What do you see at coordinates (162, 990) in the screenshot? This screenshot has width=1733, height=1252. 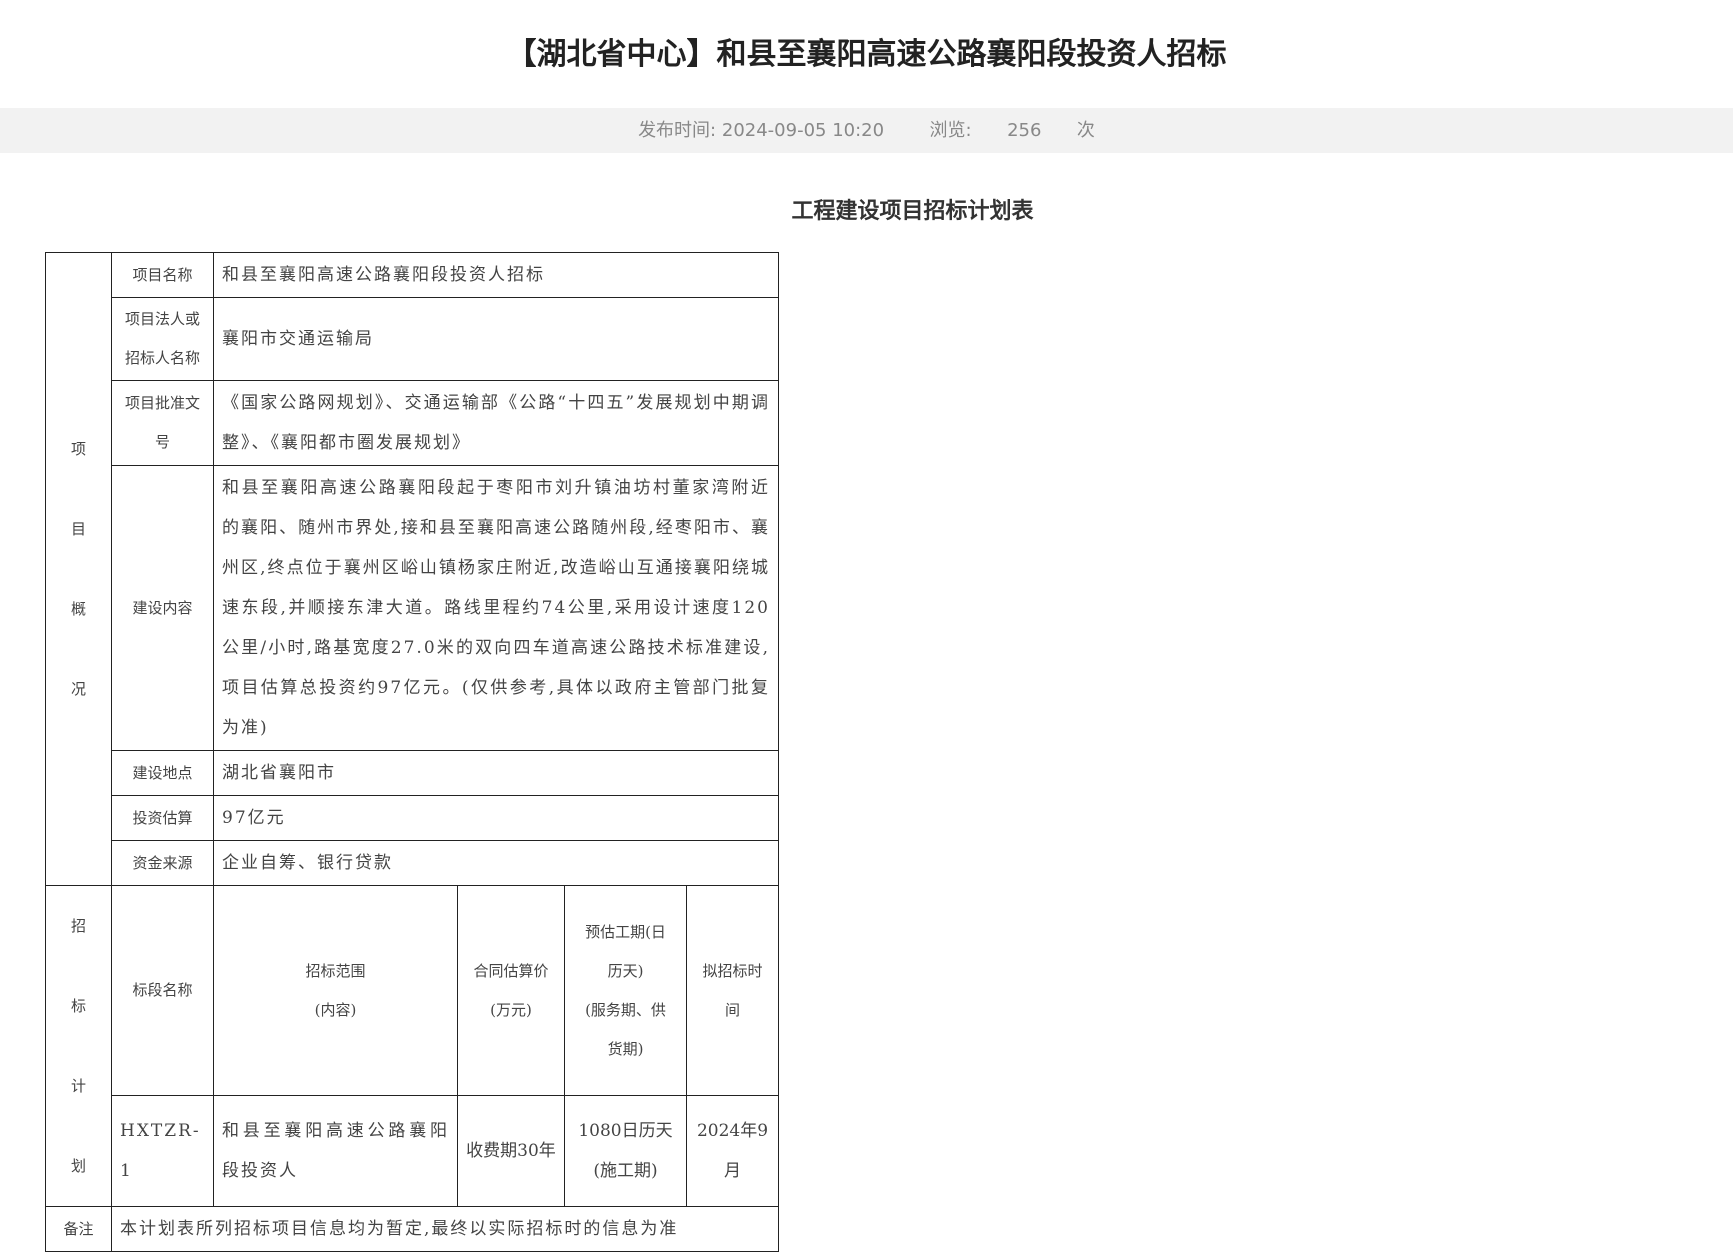 I see `header-section-name: 标段名称` at bounding box center [162, 990].